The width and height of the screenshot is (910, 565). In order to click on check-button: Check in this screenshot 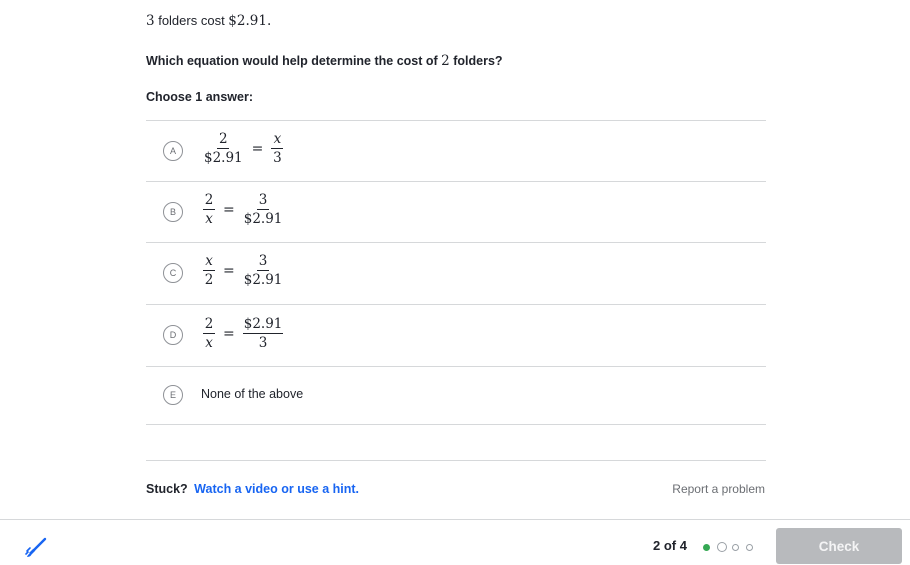, I will do `click(839, 546)`.